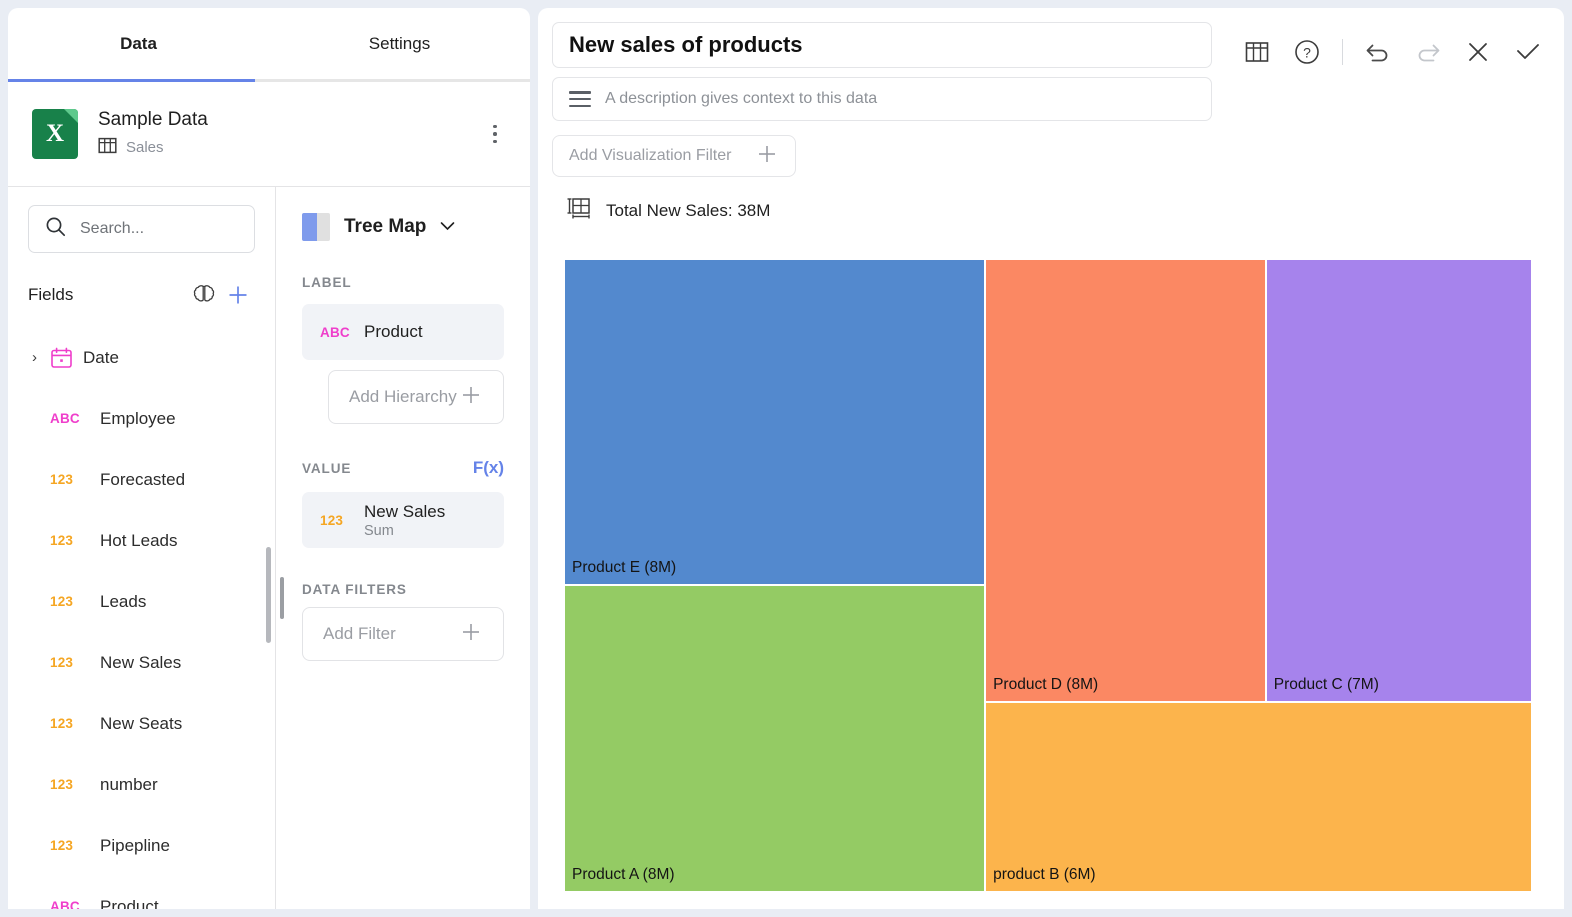 The height and width of the screenshot is (917, 1572). I want to click on field-row-new-seats: 123 New Seats, so click(141, 723).